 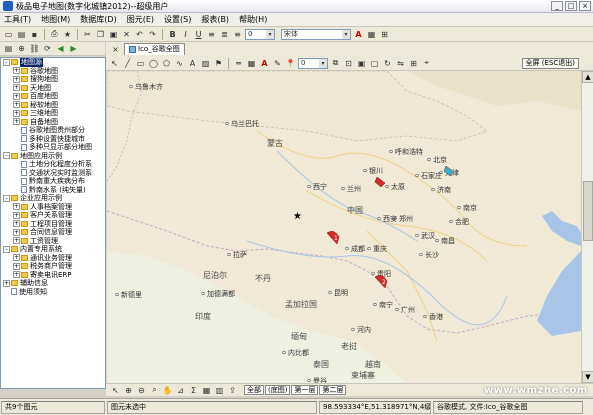 I want to click on tree-item: 黔南水系 (纯矢量), so click(x=53, y=190).